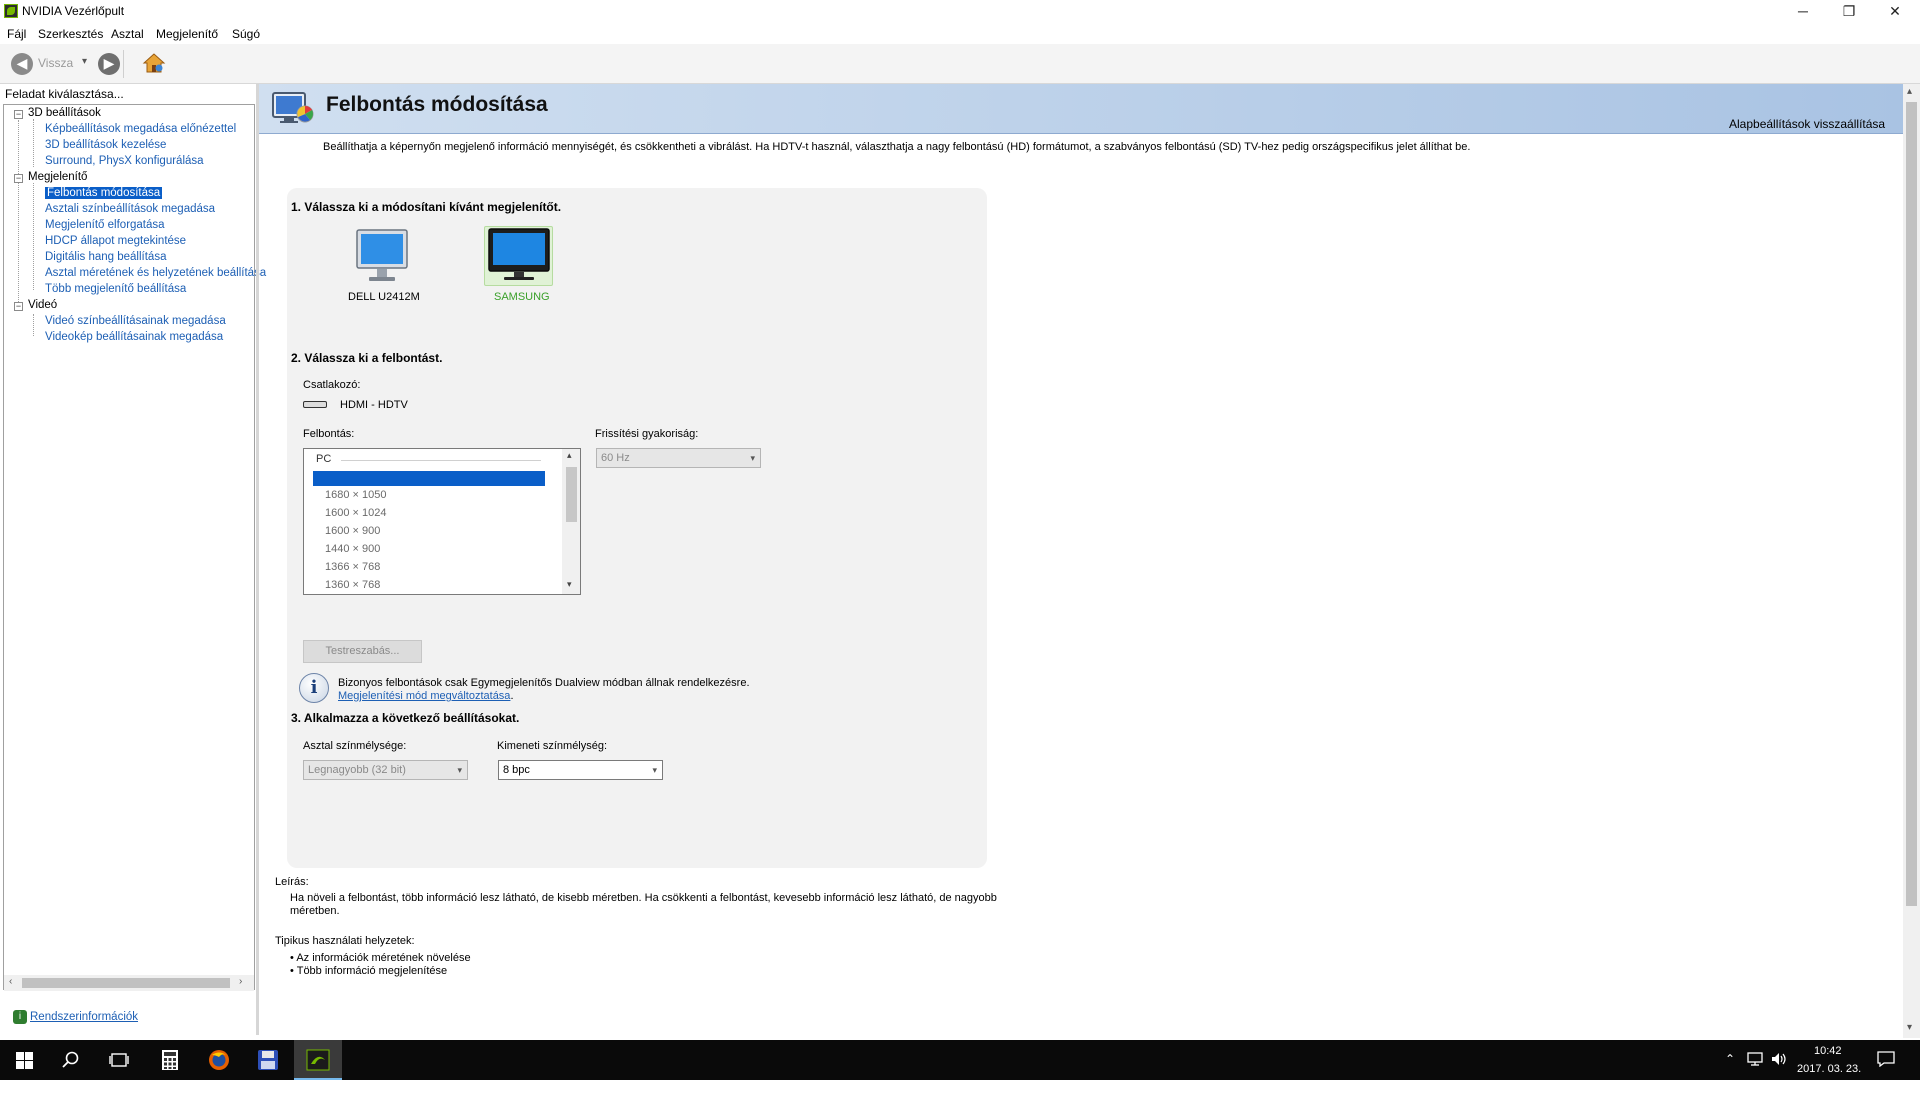  I want to click on show-hidden-icons-icon: ⌃, so click(1730, 1059).